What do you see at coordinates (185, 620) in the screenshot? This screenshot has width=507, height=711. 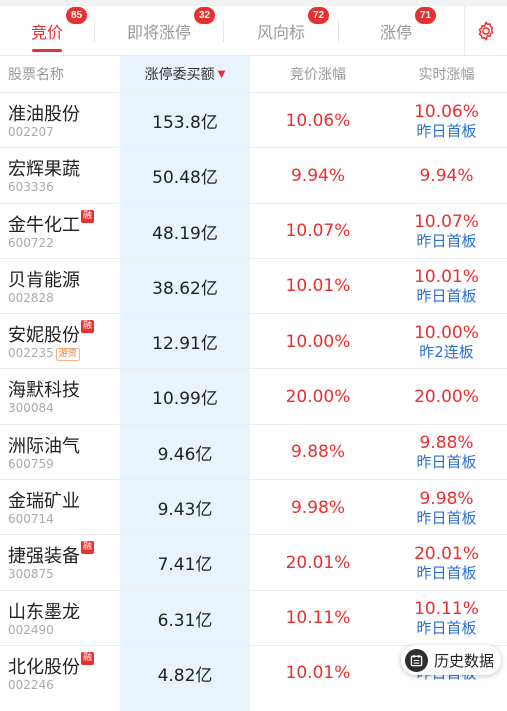 I see `limit-up-order-amount: 6.31亿` at bounding box center [185, 620].